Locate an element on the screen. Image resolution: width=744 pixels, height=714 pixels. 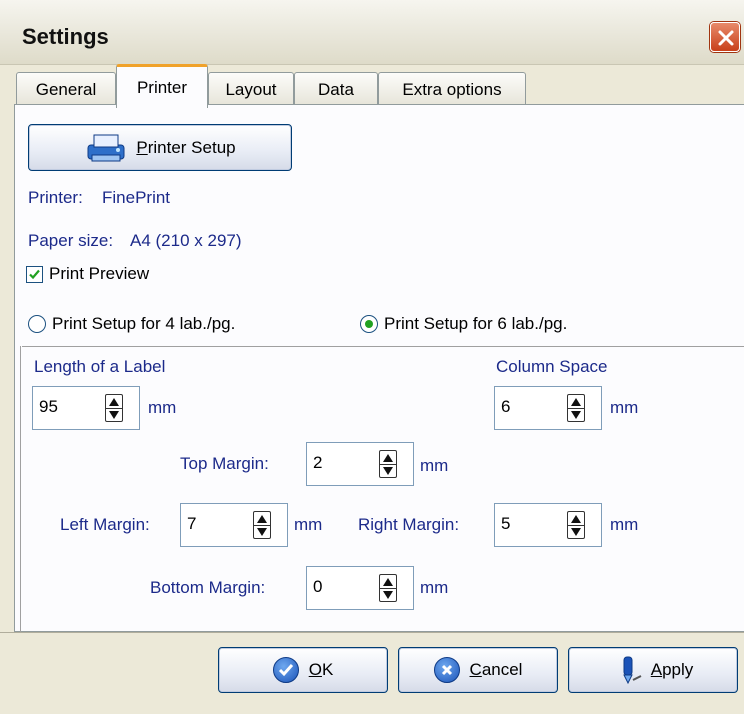
column-space-unit: mm is located at coordinates (624, 407).